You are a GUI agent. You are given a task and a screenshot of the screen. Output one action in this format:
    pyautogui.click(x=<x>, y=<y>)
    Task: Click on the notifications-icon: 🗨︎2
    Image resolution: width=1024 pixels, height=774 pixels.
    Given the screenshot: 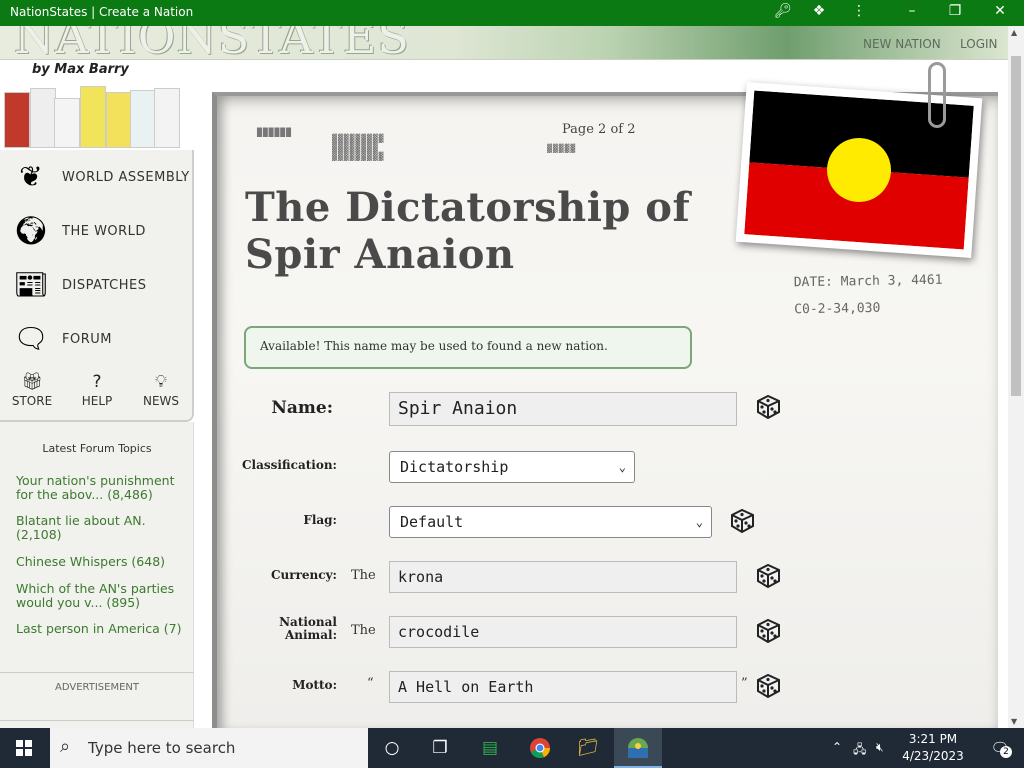 What is the action you would take?
    pyautogui.click(x=1000, y=748)
    